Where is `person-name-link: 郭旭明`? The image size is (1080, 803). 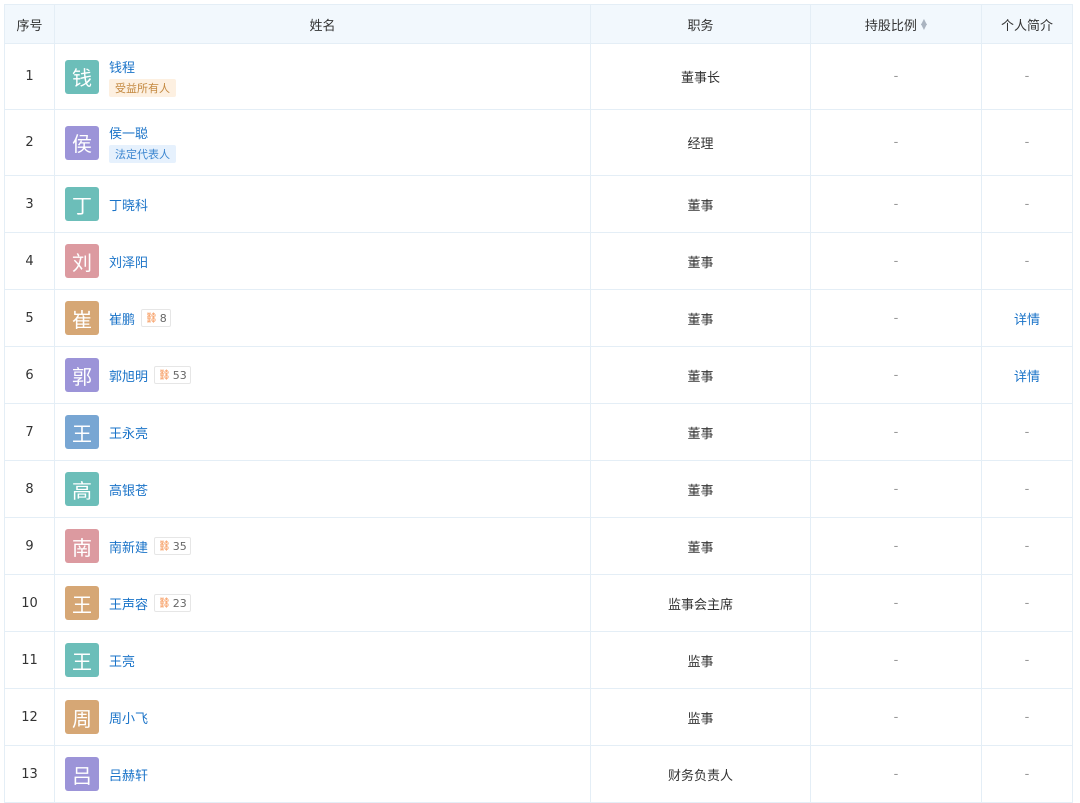
person-name-link: 郭旭明 is located at coordinates (128, 375).